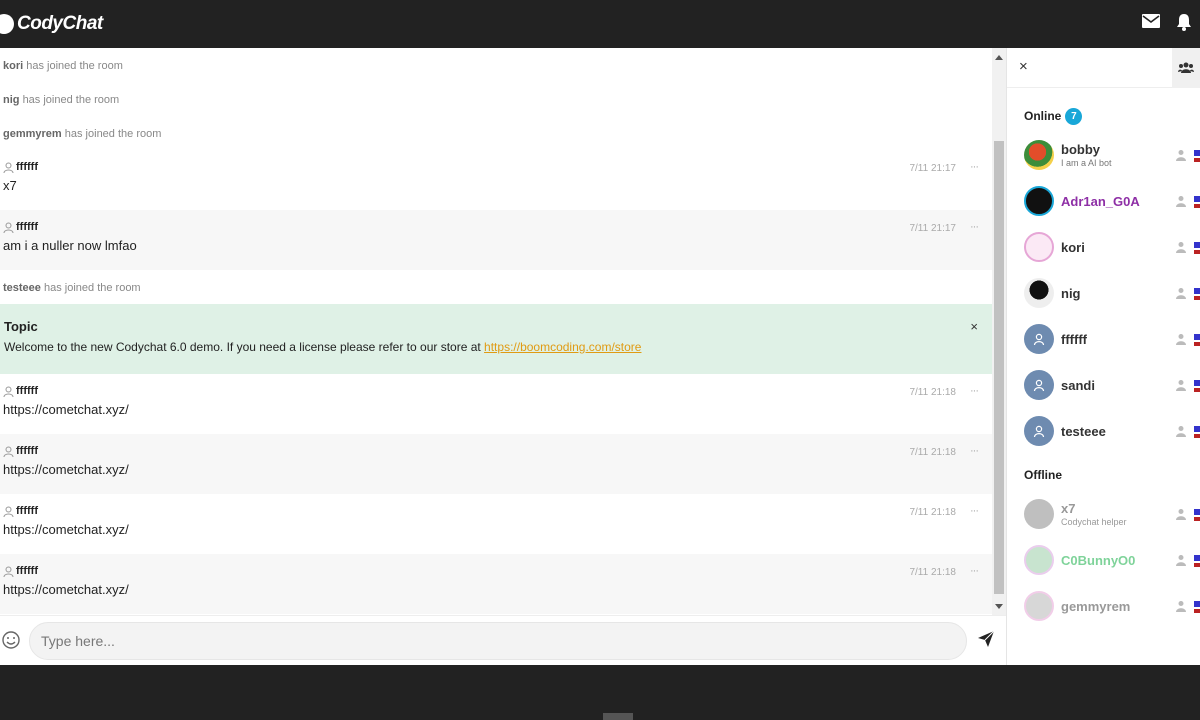 The height and width of the screenshot is (720, 1200). I want to click on user-list-item: nig, so click(1103, 293).